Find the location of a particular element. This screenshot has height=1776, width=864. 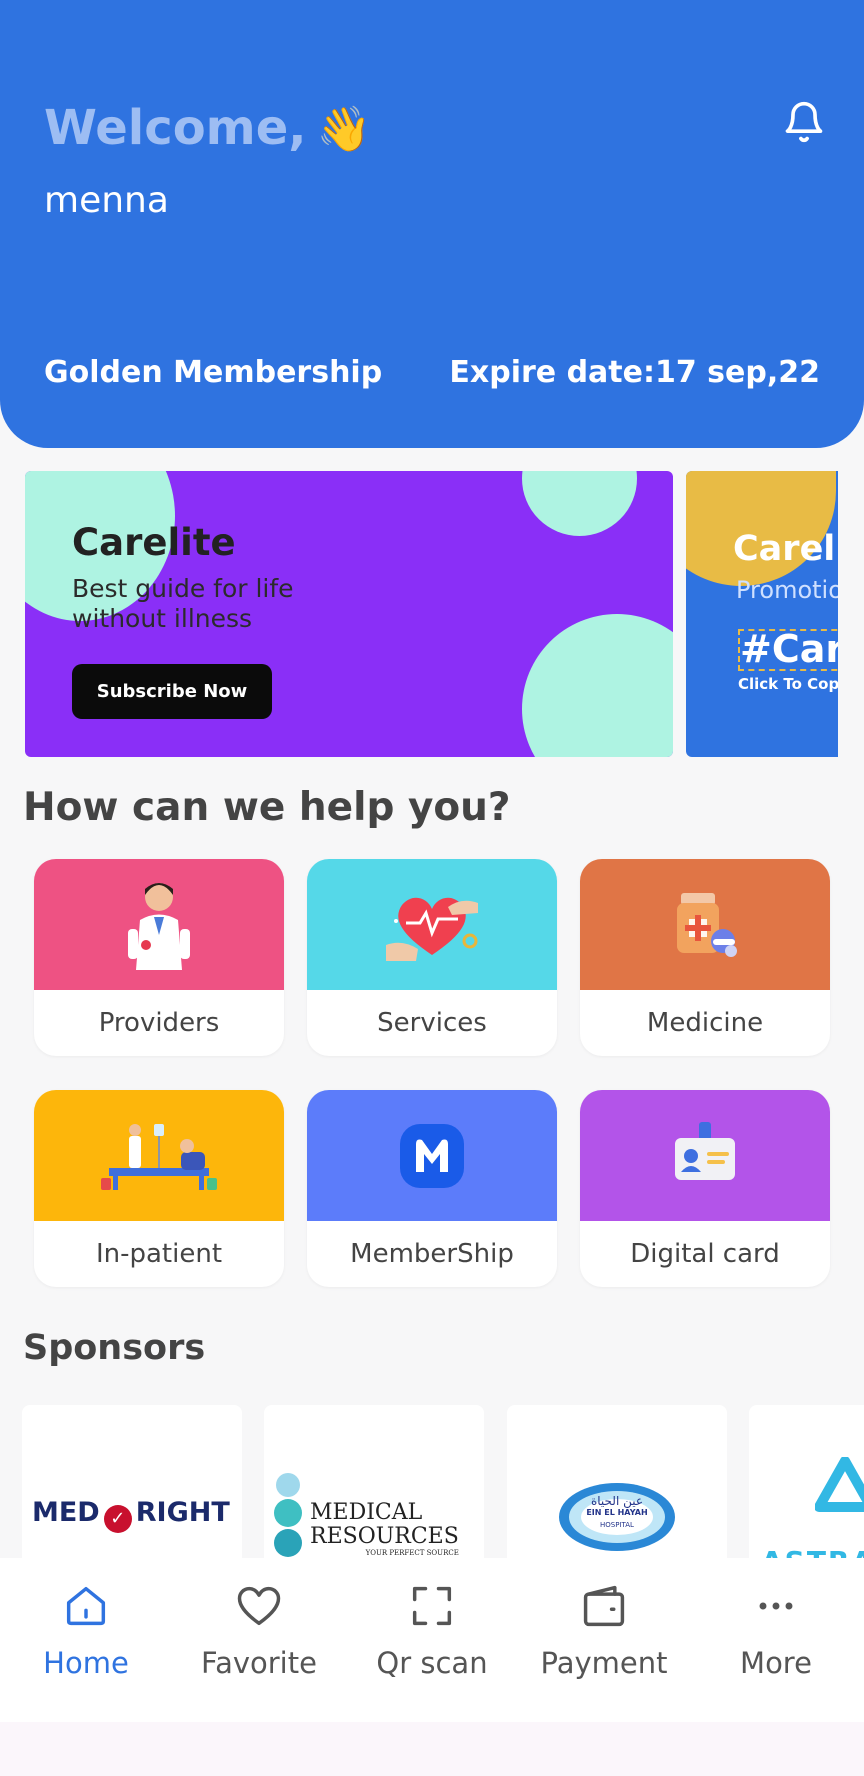

membership-type: Golden Membership is located at coordinates (213, 372).